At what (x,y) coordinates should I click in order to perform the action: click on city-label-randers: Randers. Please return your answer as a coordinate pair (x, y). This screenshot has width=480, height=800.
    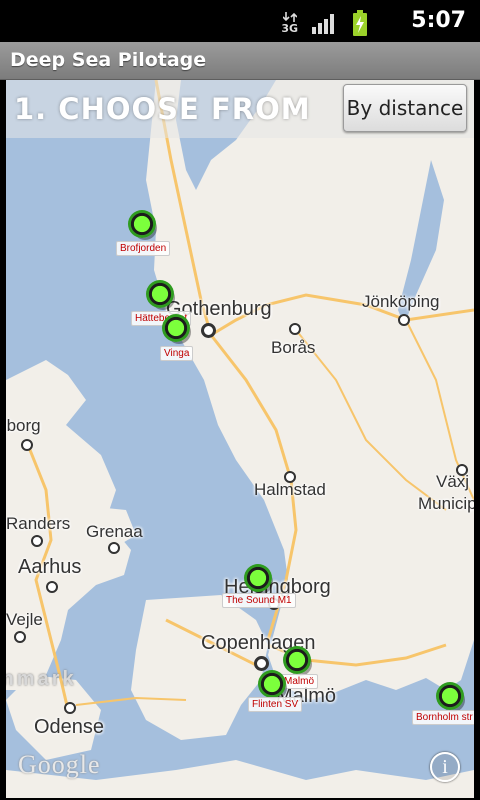
    Looking at the image, I should click on (38, 523).